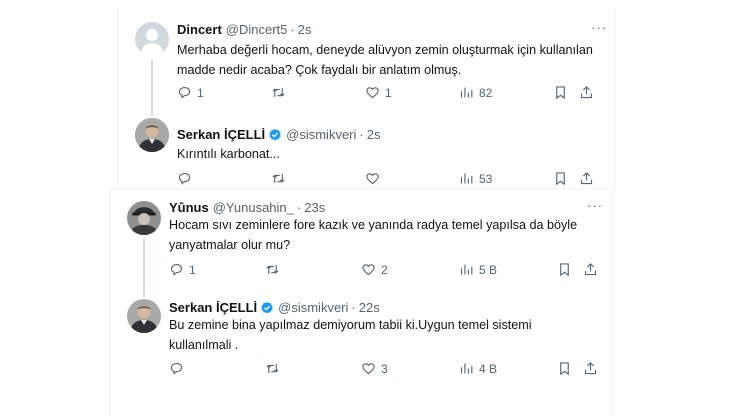 The image size is (730, 420). What do you see at coordinates (204, 345) in the screenshot?
I see `tweet-text-line: kullanılmali .` at bounding box center [204, 345].